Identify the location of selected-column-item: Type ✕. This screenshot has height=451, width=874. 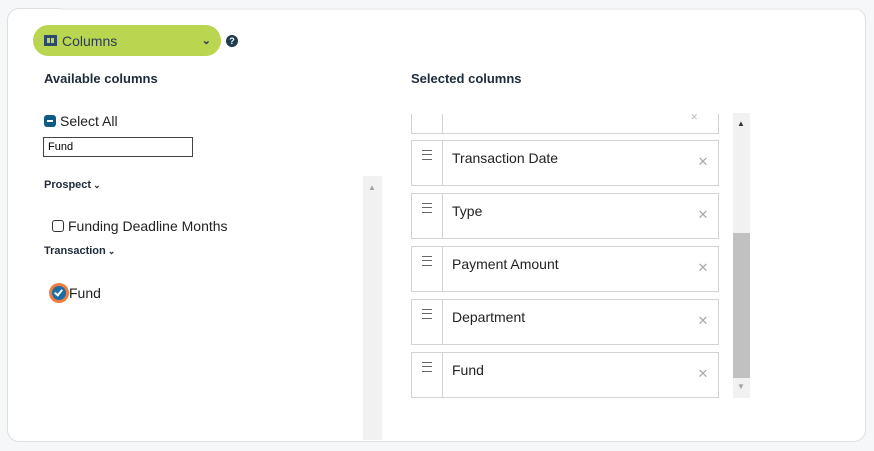
(565, 216).